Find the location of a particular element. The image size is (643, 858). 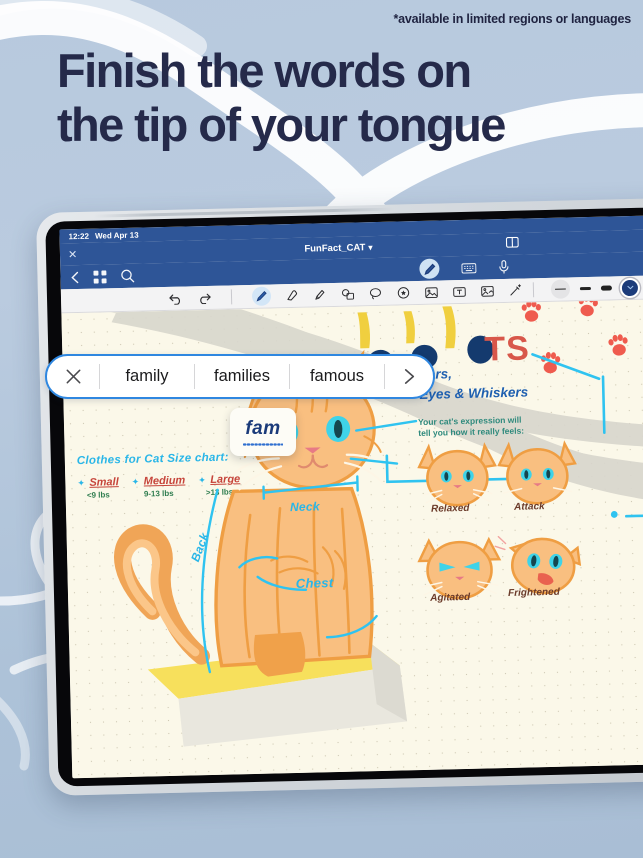

headline-line-1: Finish the words on is located at coordinates (264, 70).